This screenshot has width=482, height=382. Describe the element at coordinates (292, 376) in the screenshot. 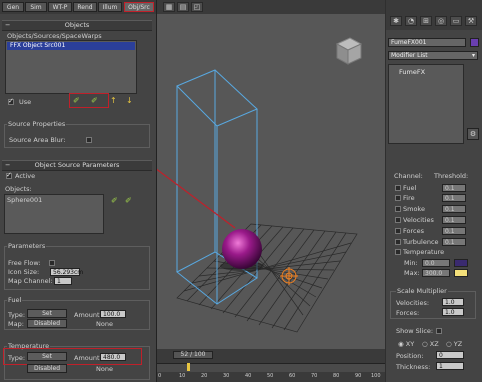

I see `tick-label: 60` at that location.